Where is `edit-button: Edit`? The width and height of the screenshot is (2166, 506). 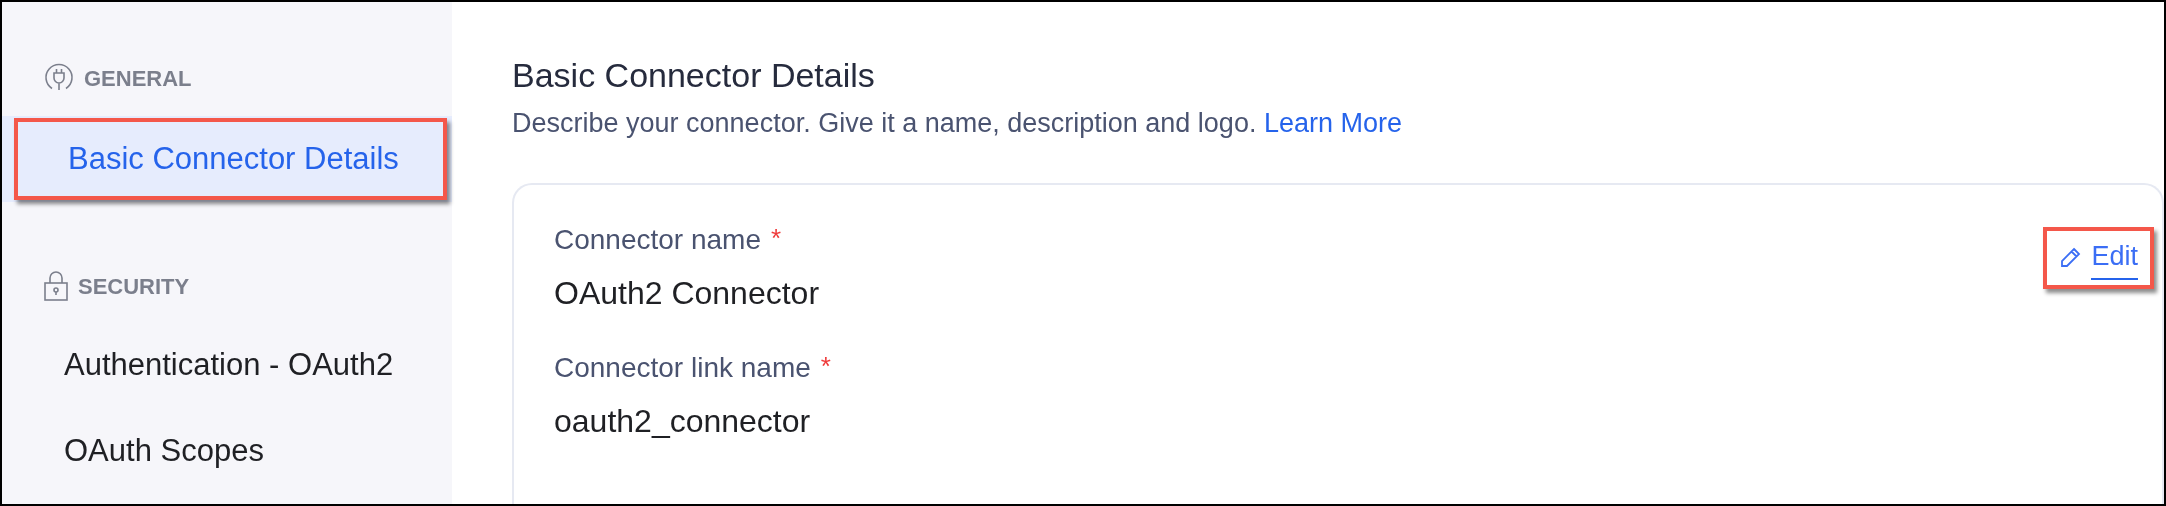 edit-button: Edit is located at coordinates (2098, 258).